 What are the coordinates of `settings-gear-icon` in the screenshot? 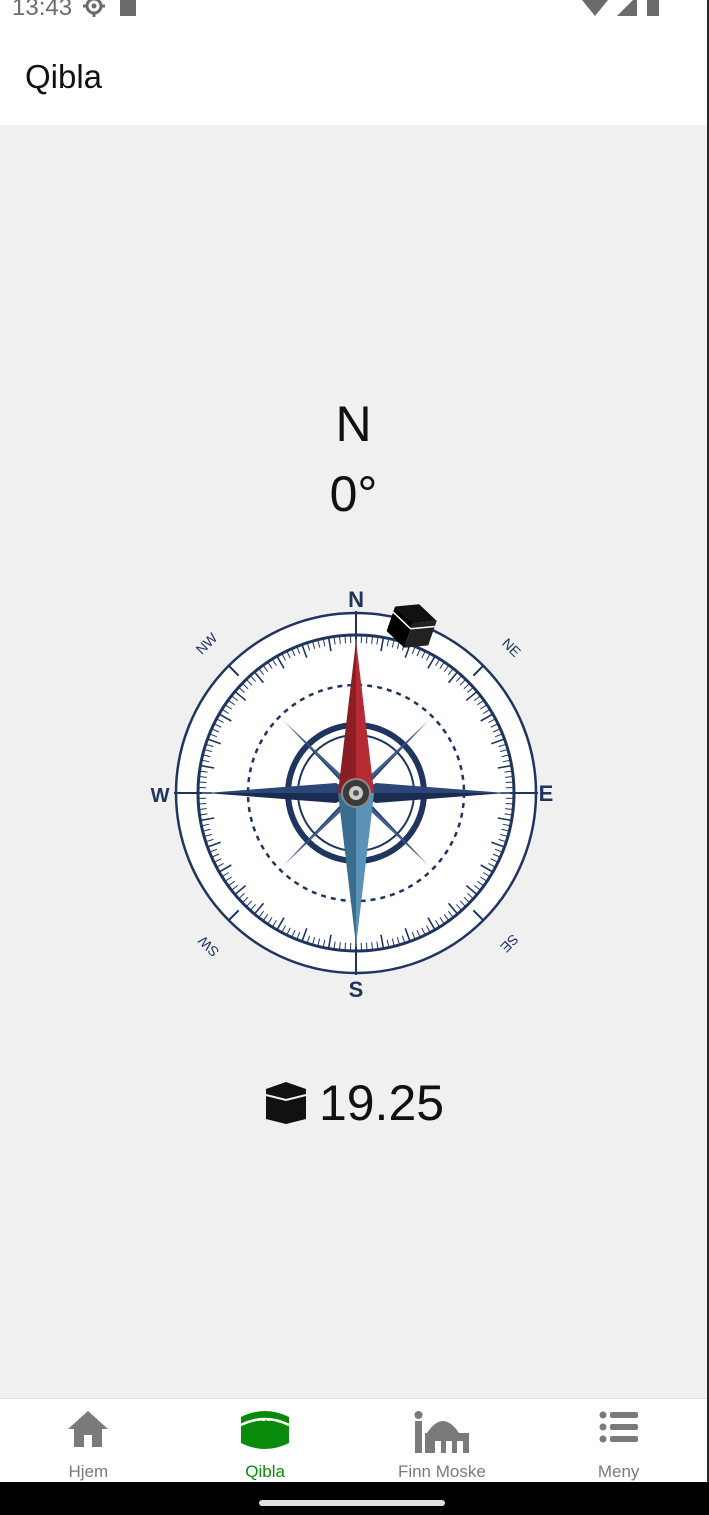 It's located at (94, 8).